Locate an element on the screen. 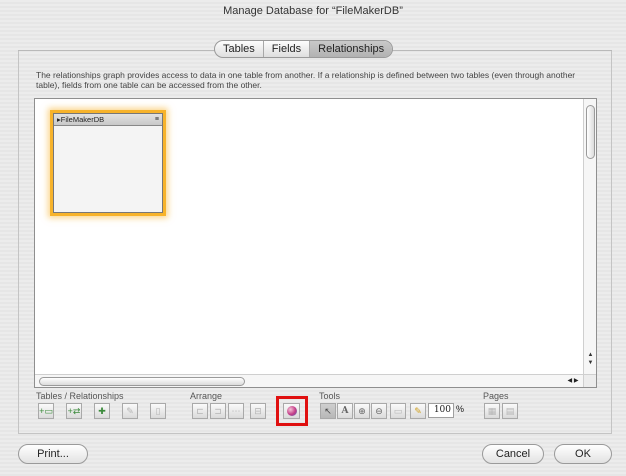 This screenshot has height=476, width=626. page-setup-button: ▤ is located at coordinates (510, 411).